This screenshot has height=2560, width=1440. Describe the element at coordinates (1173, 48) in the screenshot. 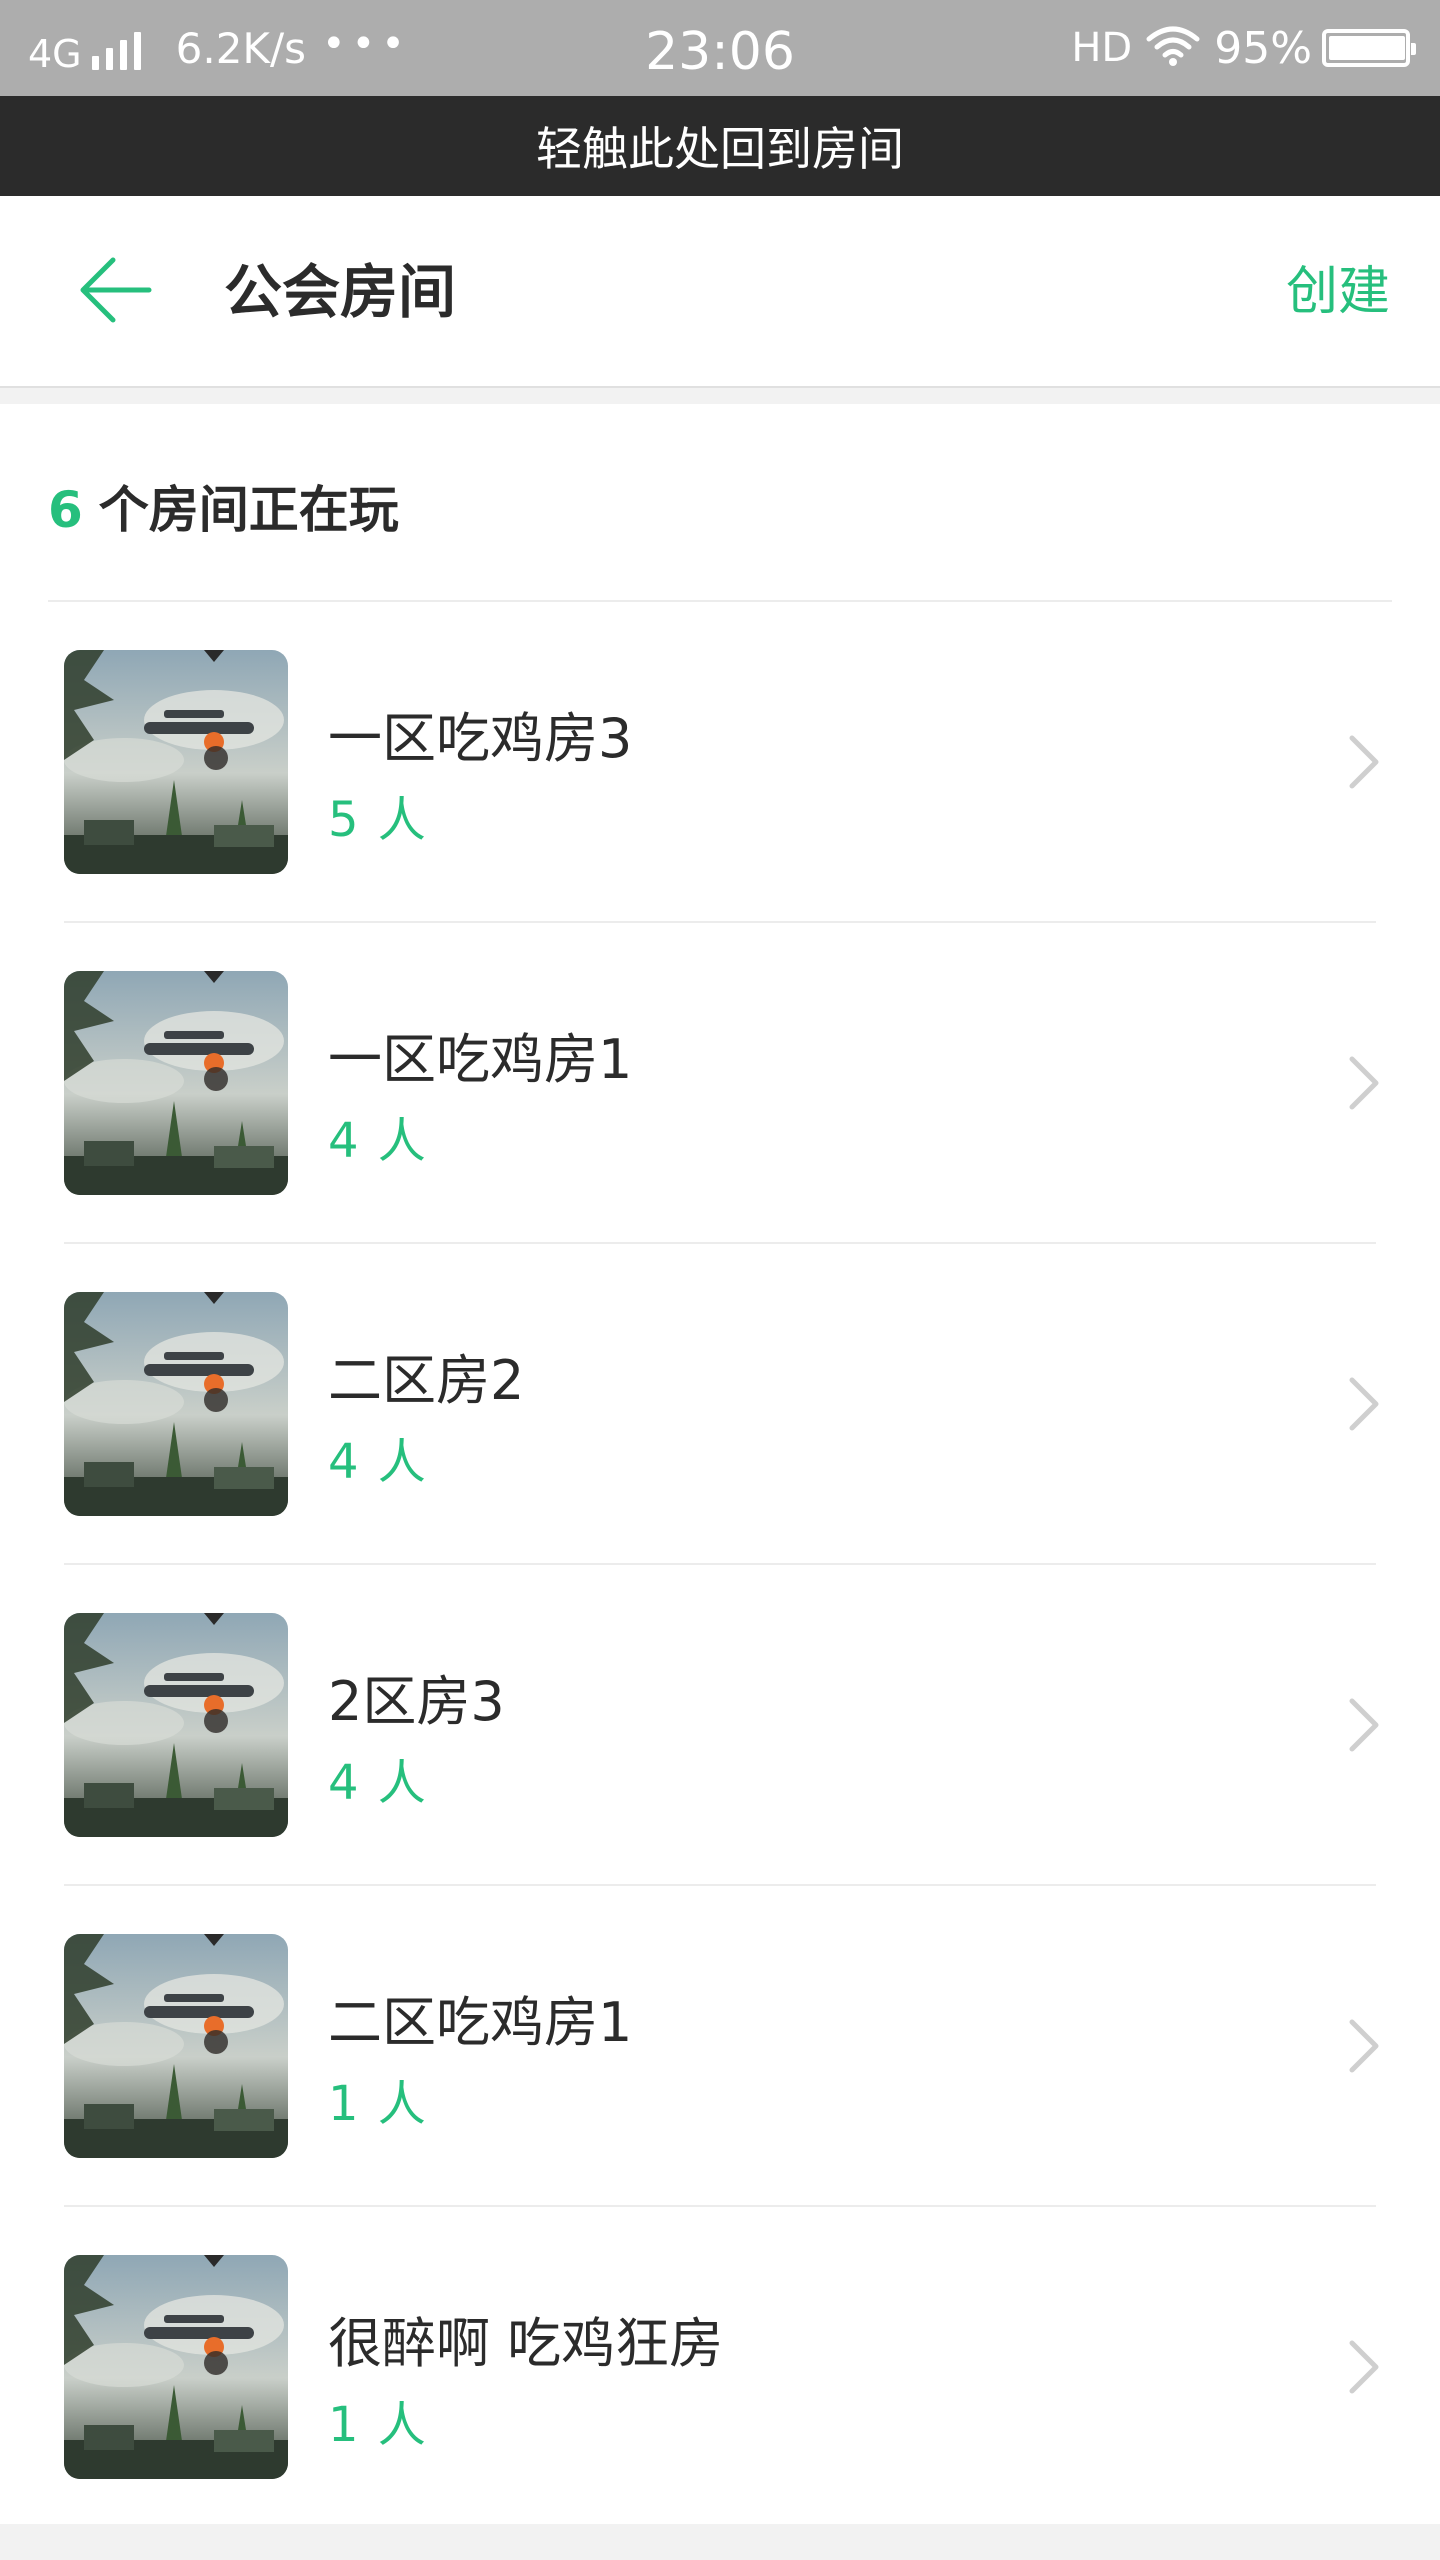

I see `wifi-icon` at that location.